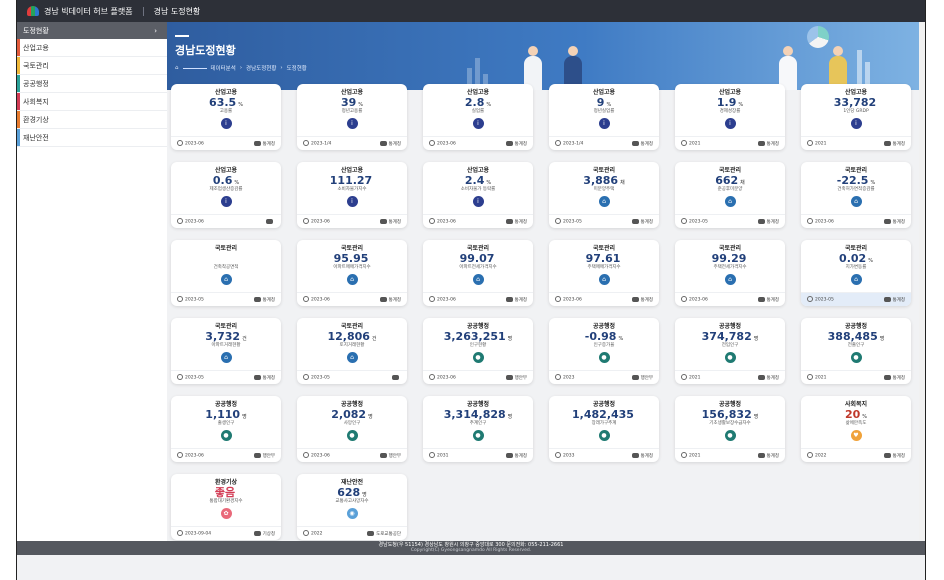 Image resolution: width=944 pixels, height=580 pixels. I want to click on indicator-card: 국토관리 3,886 채 미분양주택 ⌂ 2023-05 통계청, so click(604, 195).